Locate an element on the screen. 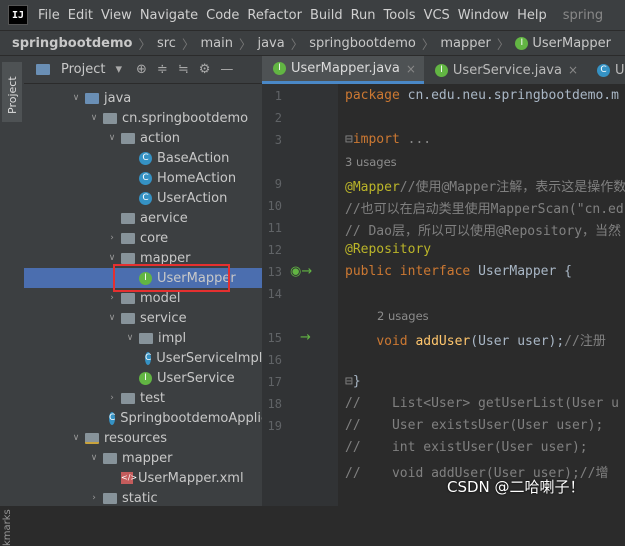 The image size is (625, 546). code-token: // User existsUser(User user); is located at coordinates (474, 425).